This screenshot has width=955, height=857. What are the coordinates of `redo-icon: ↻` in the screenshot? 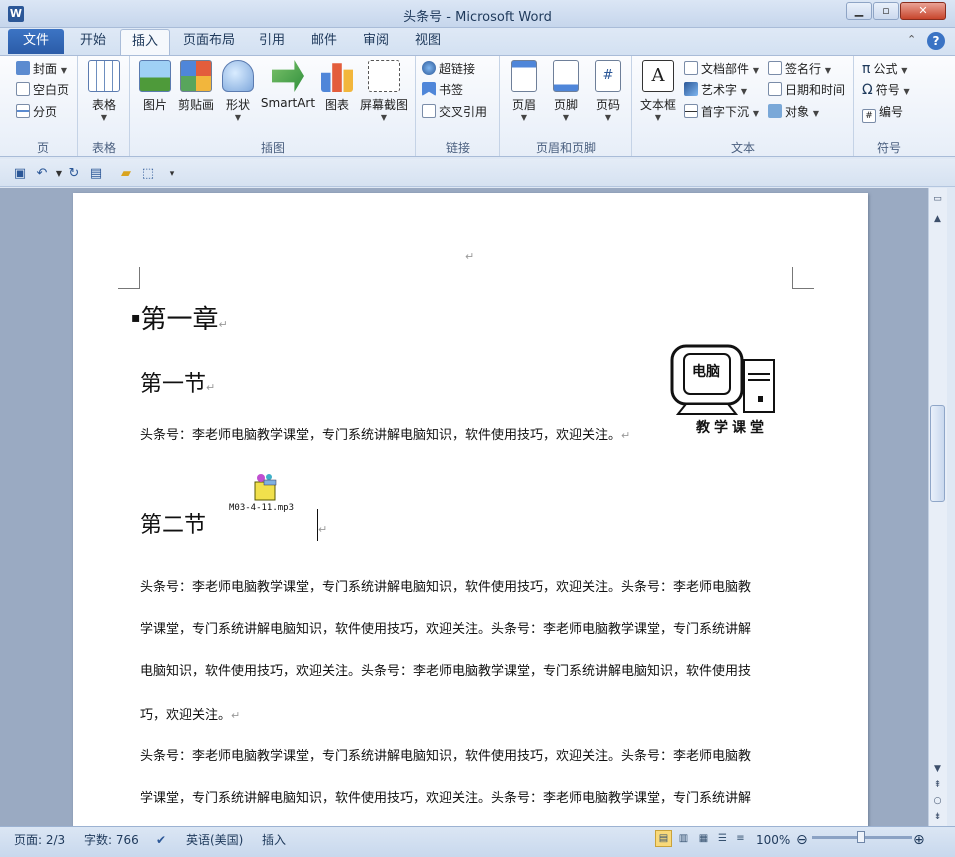 It's located at (74, 174).